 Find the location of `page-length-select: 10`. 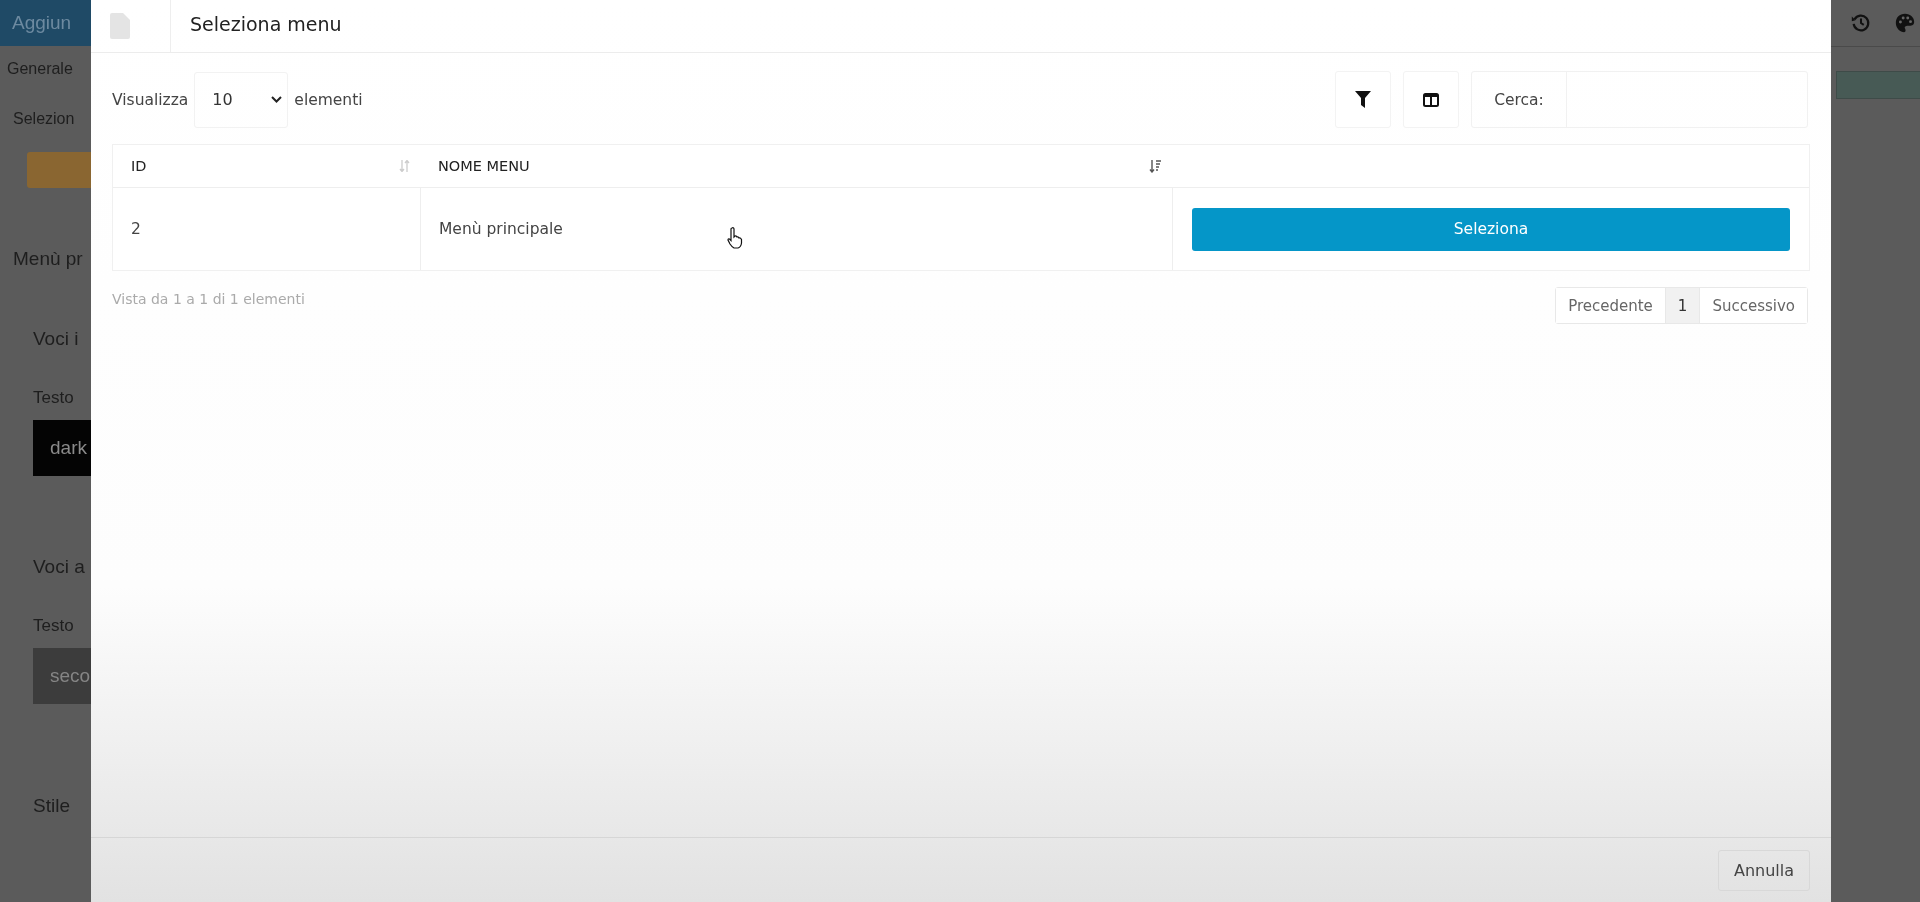

page-length-select: 10 is located at coordinates (241, 99).